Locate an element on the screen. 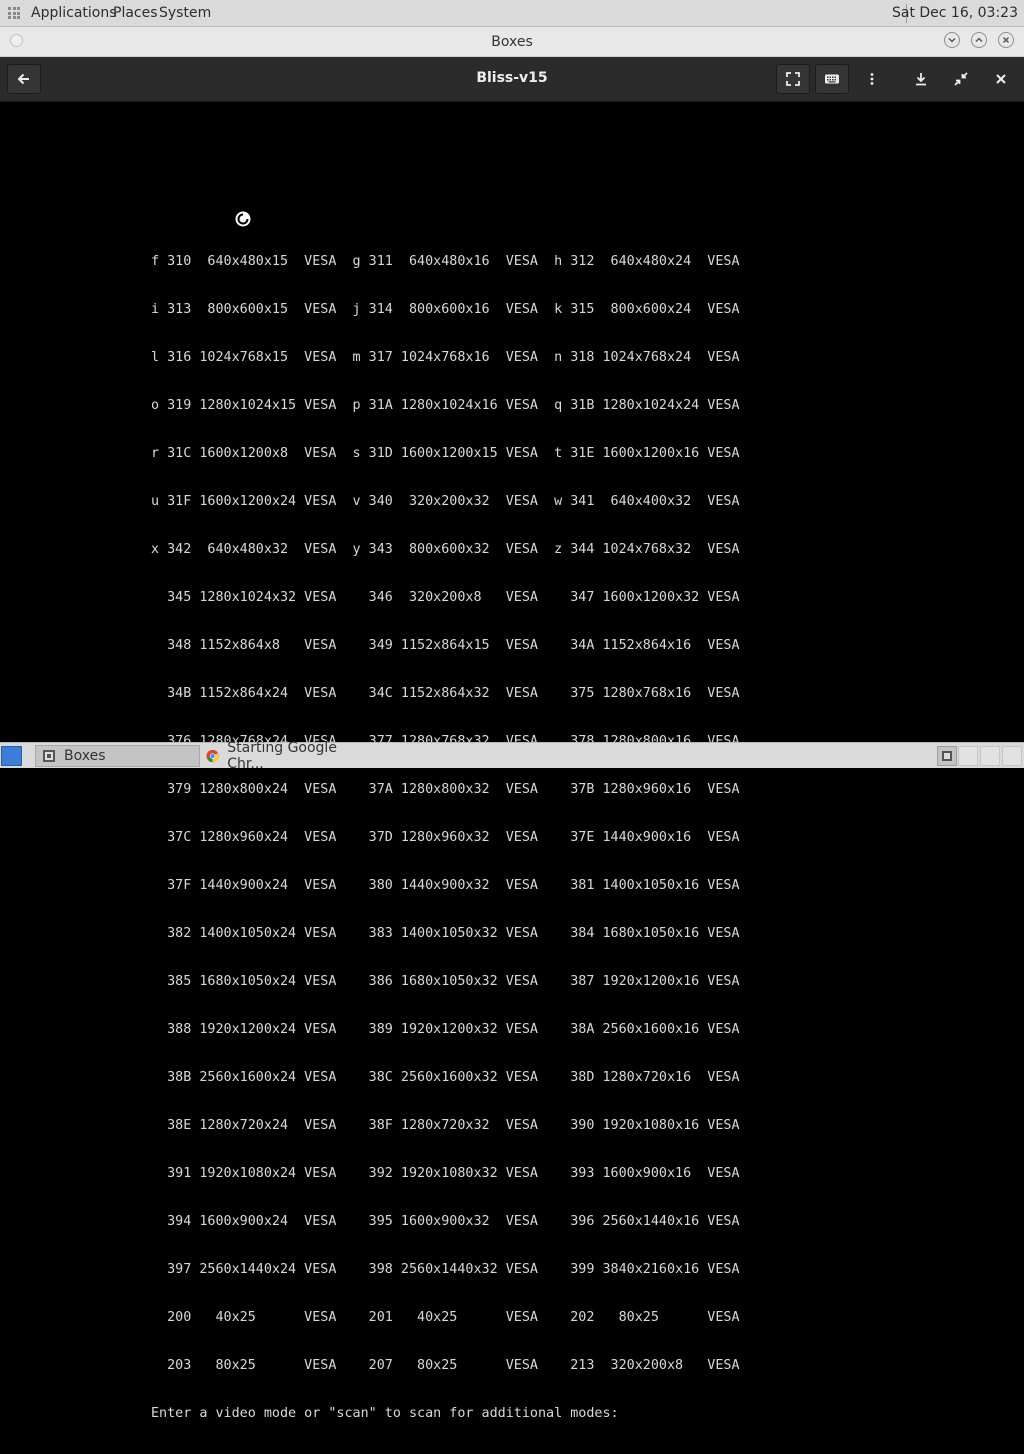  window-close-button is located at coordinates (1006, 40).